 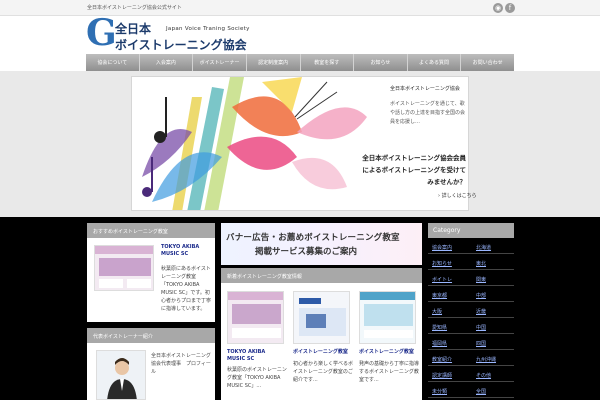 I want to click on category-link: 関東, so click(x=481, y=279).